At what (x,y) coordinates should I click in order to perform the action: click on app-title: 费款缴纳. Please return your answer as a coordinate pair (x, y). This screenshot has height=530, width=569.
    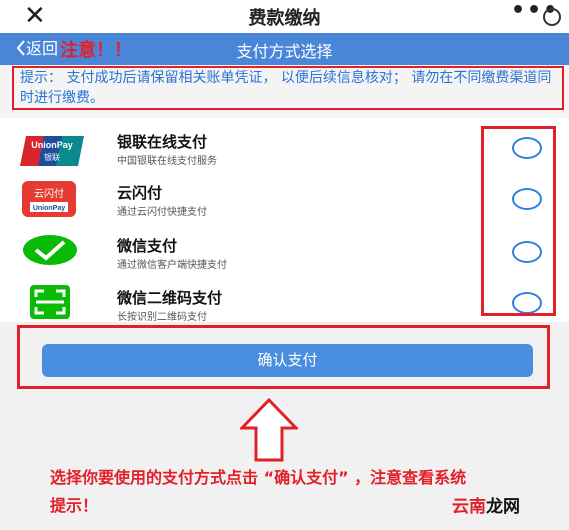
    Looking at the image, I should click on (284, 18).